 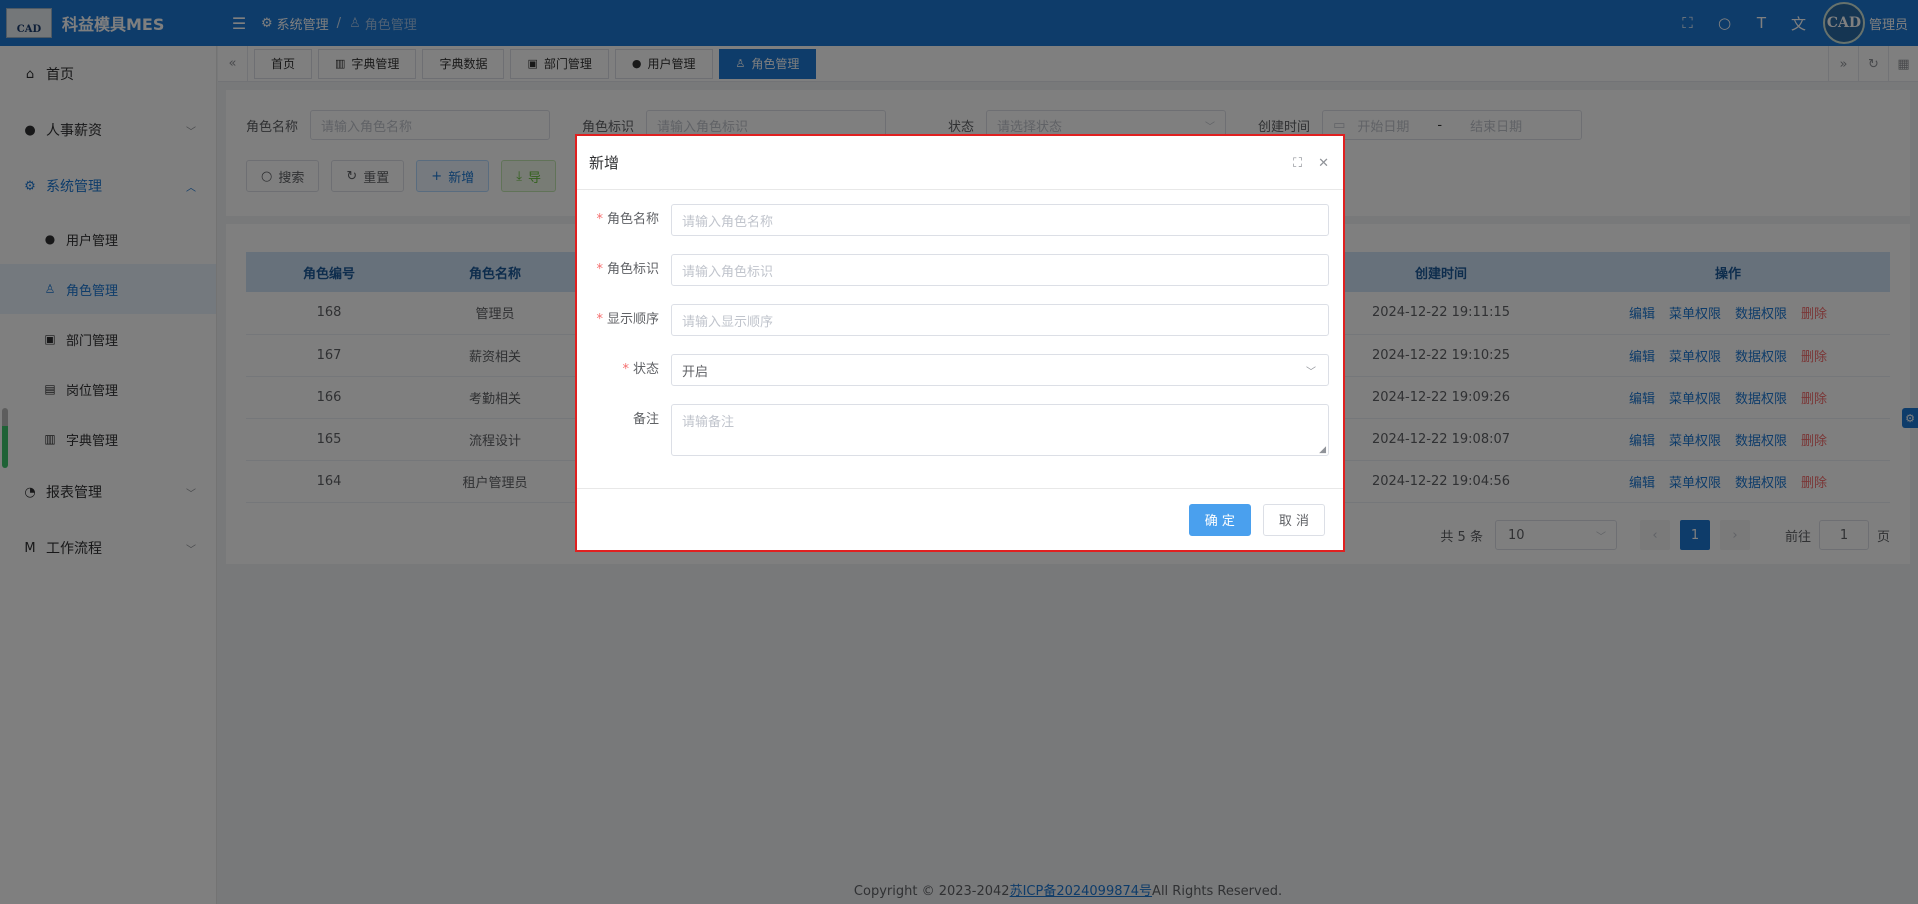 What do you see at coordinates (1323, 163) in the screenshot?
I see `close-icon: ✕` at bounding box center [1323, 163].